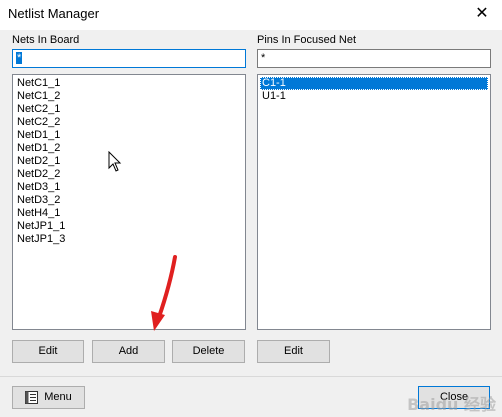 The height and width of the screenshot is (417, 502). I want to click on net-list-item: NetC1_2, so click(129, 96).